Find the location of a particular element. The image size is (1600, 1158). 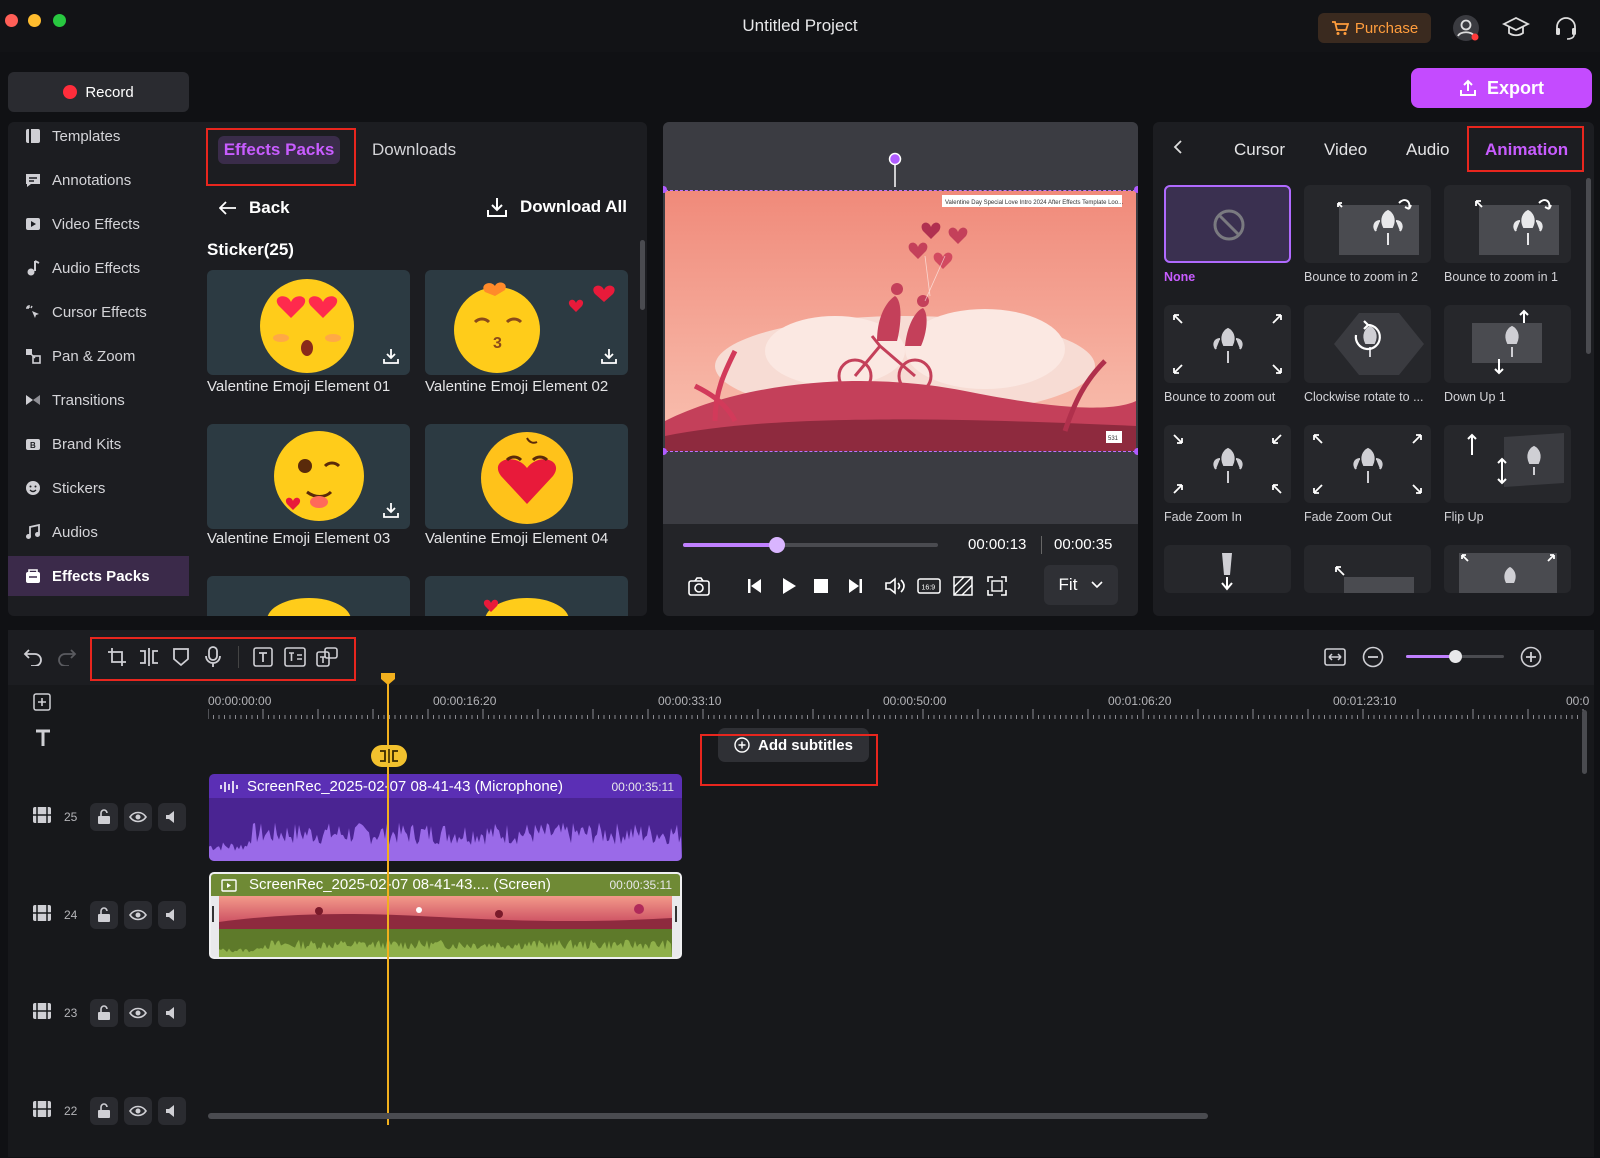

templates-icon is located at coordinates (33, 136).